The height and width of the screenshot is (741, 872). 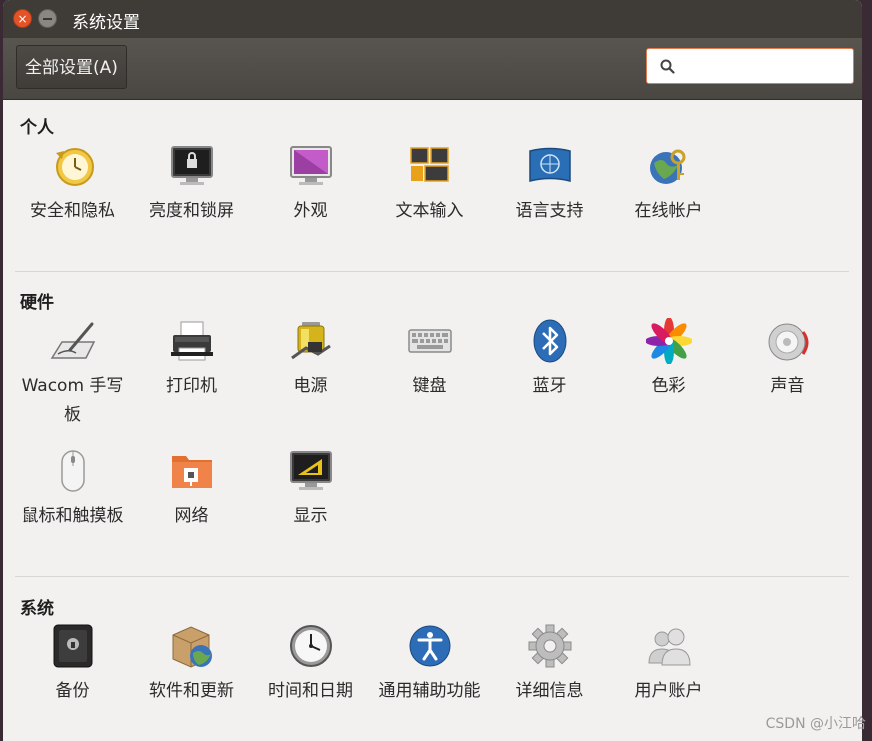 What do you see at coordinates (72, 691) in the screenshot?
I see `item-label: 备份` at bounding box center [72, 691].